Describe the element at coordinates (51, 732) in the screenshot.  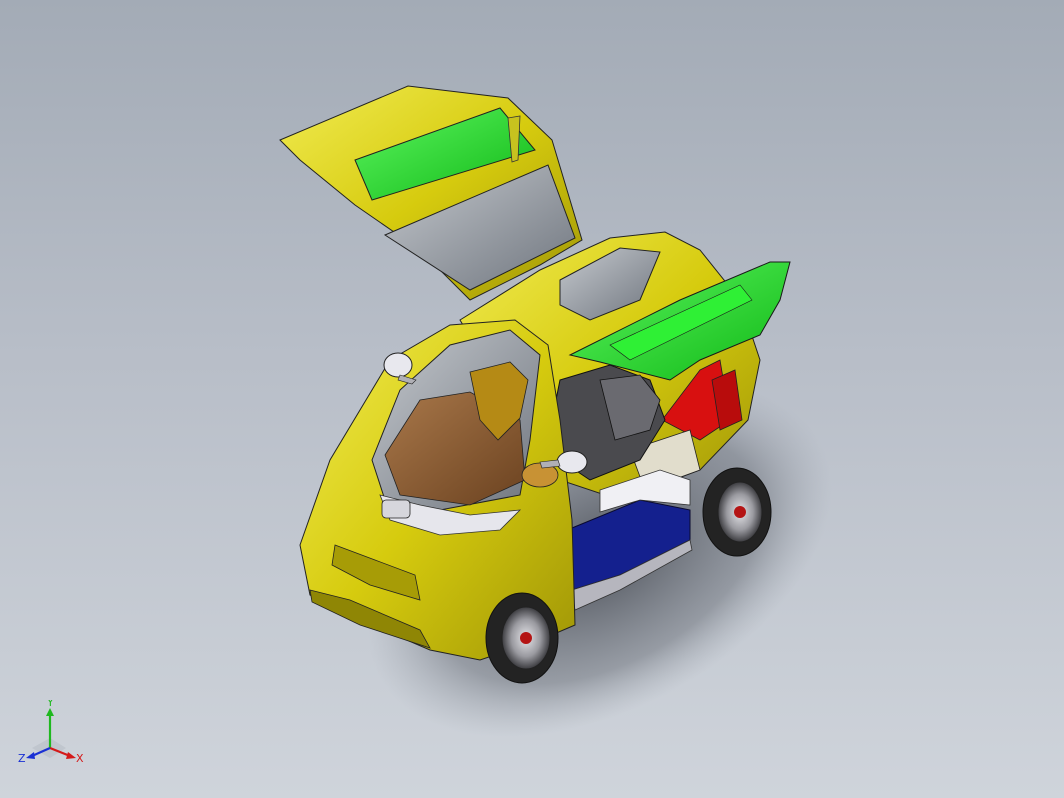
I see `coordinate-triad: Y X Z` at that location.